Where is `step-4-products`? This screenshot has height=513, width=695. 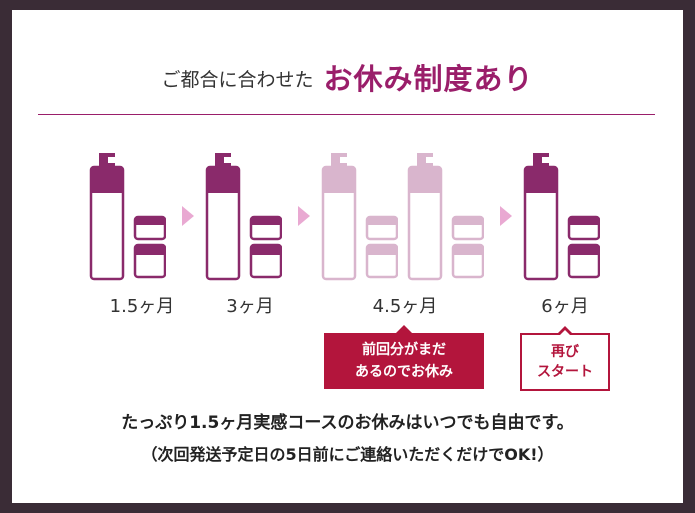
step-4-products is located at coordinates (557, 219).